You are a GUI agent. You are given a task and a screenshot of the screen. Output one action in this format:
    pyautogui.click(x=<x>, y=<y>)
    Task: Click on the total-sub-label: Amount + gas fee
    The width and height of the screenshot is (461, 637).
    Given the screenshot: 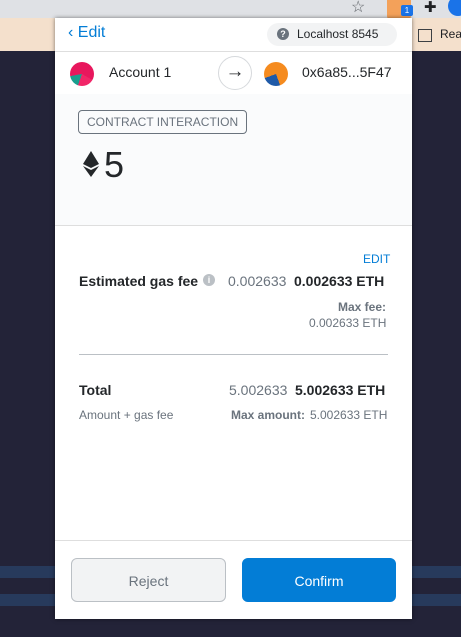 What is the action you would take?
    pyautogui.click(x=126, y=415)
    